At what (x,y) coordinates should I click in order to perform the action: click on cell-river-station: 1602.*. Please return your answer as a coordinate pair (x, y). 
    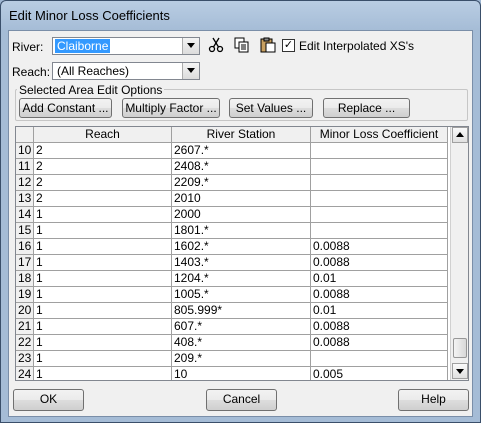
    Looking at the image, I should click on (241, 247).